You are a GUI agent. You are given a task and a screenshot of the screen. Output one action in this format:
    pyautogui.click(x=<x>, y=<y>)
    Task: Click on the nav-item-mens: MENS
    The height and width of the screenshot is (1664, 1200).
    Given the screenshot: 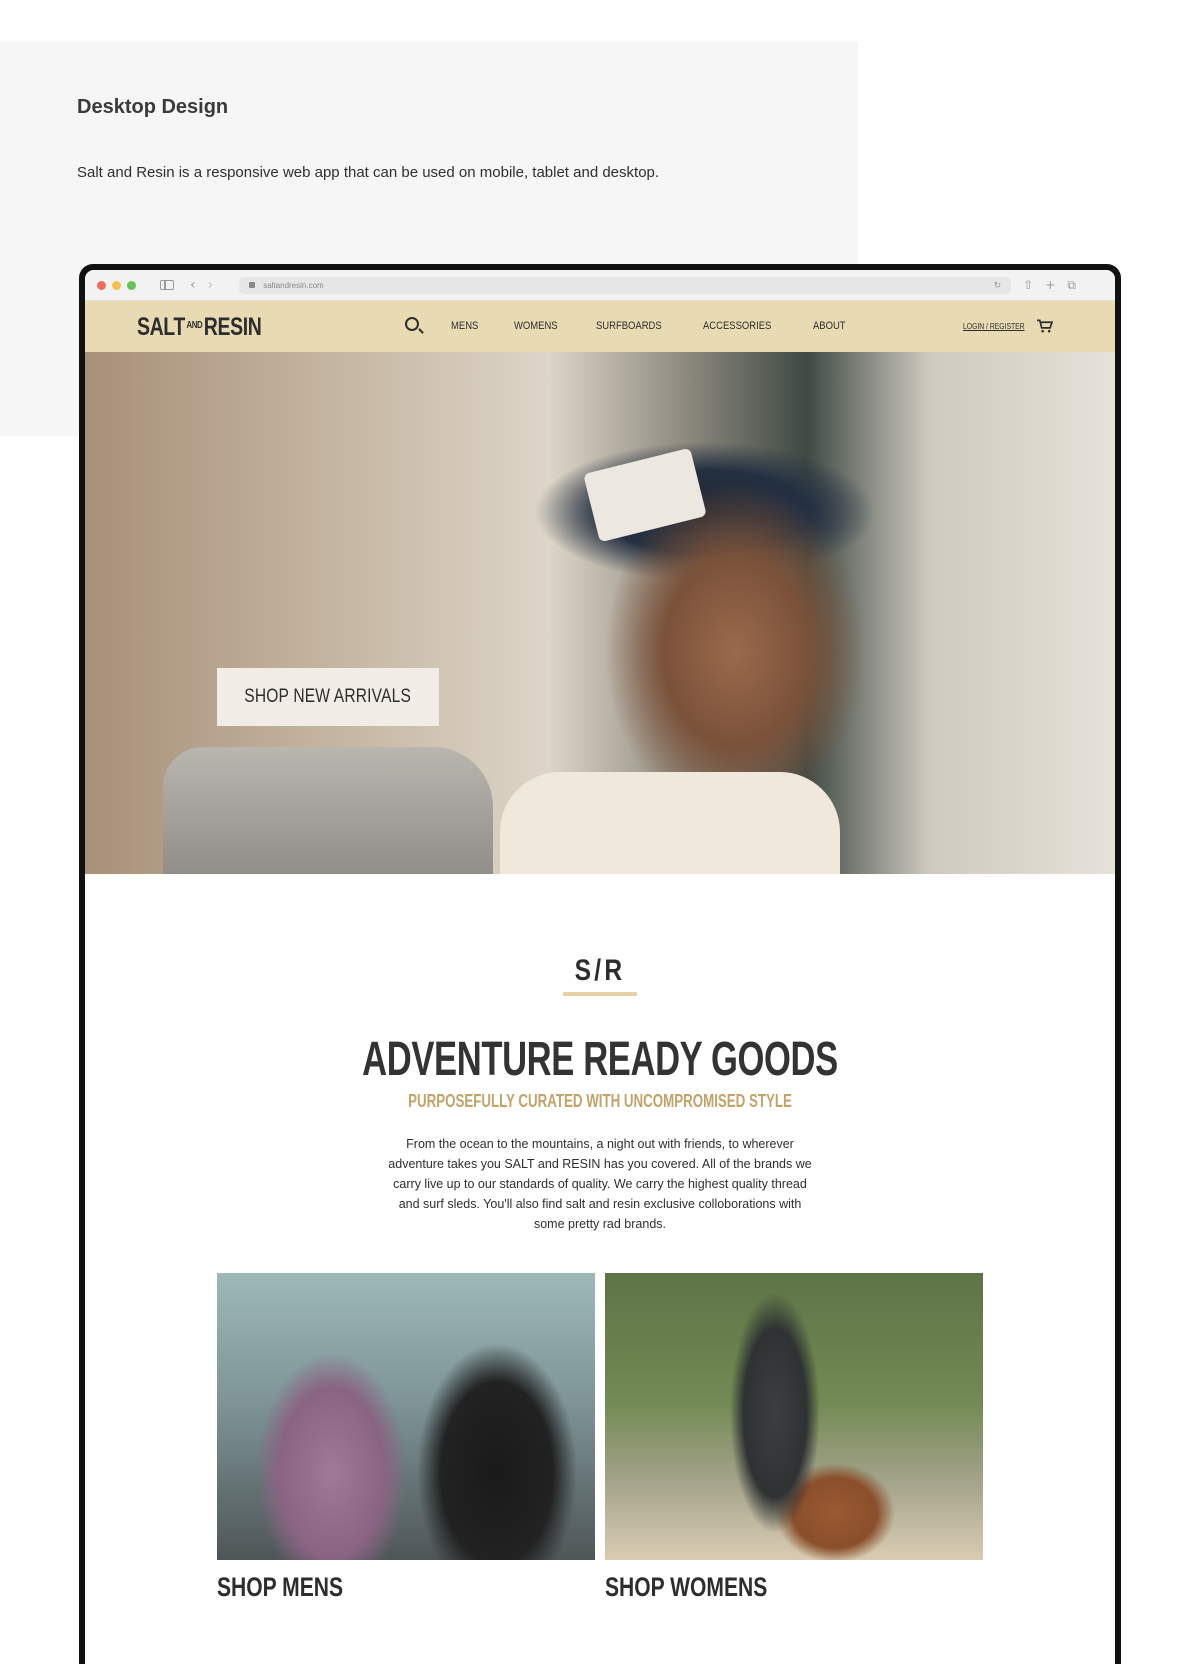 What is the action you would take?
    pyautogui.click(x=464, y=326)
    